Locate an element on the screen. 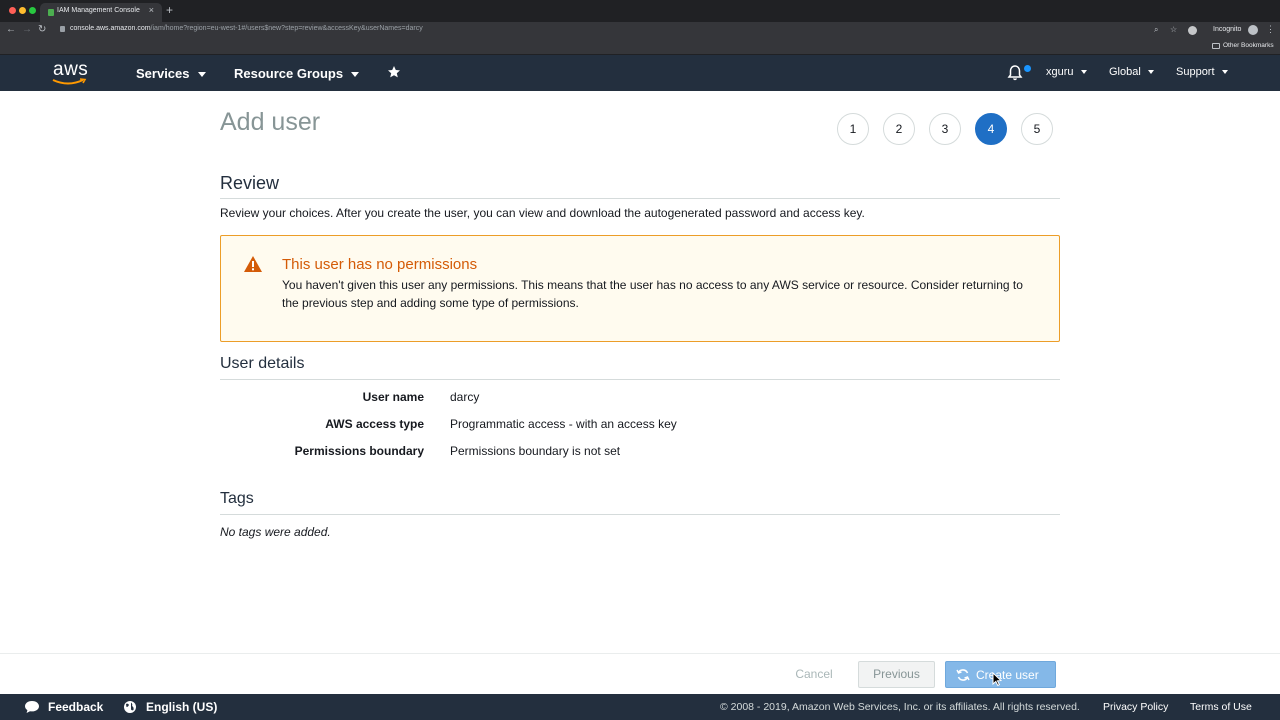  incognito-icon is located at coordinates (1253, 30).